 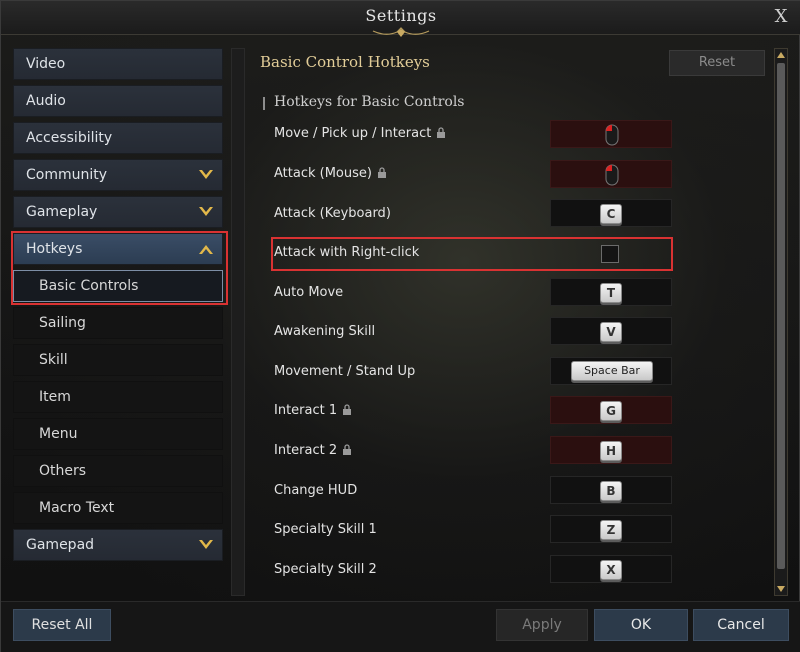 I want to click on sidebar-item-label: Community, so click(x=67, y=175).